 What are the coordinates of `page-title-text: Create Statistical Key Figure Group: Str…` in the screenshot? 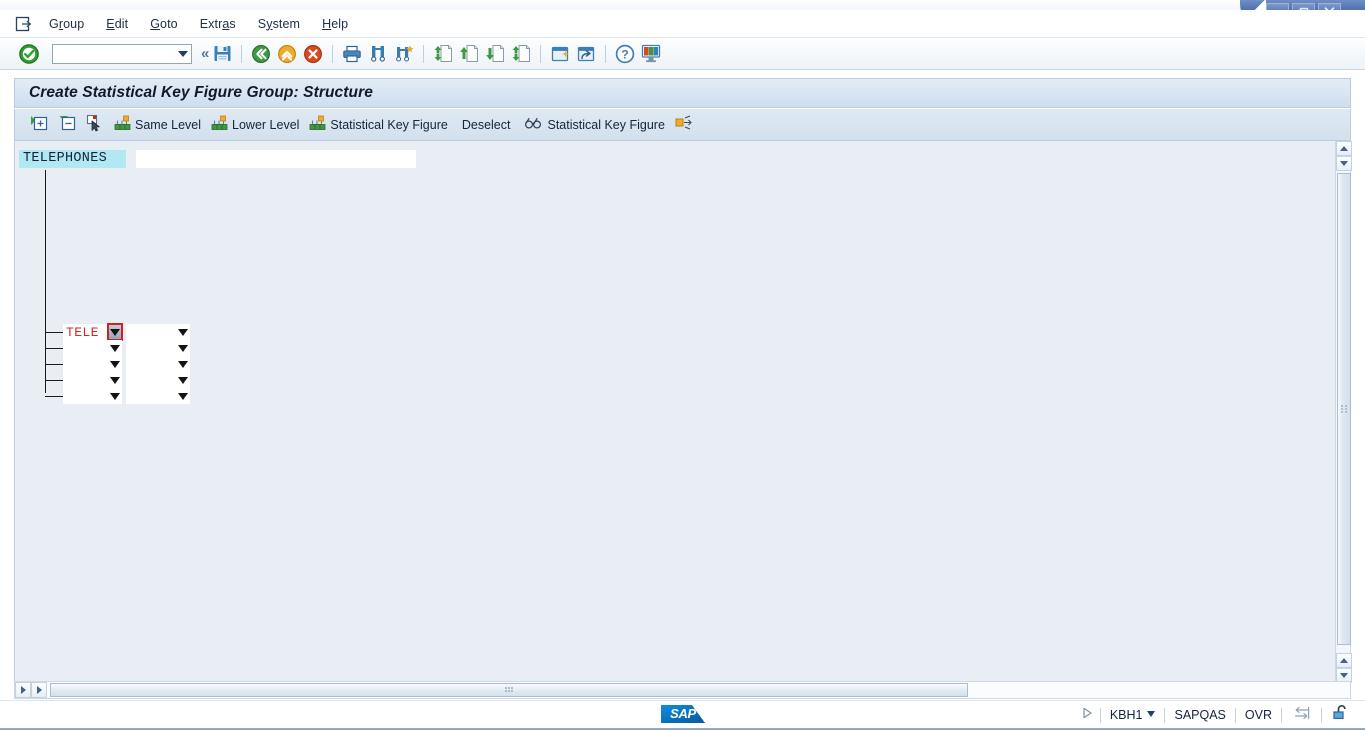 It's located at (201, 92).